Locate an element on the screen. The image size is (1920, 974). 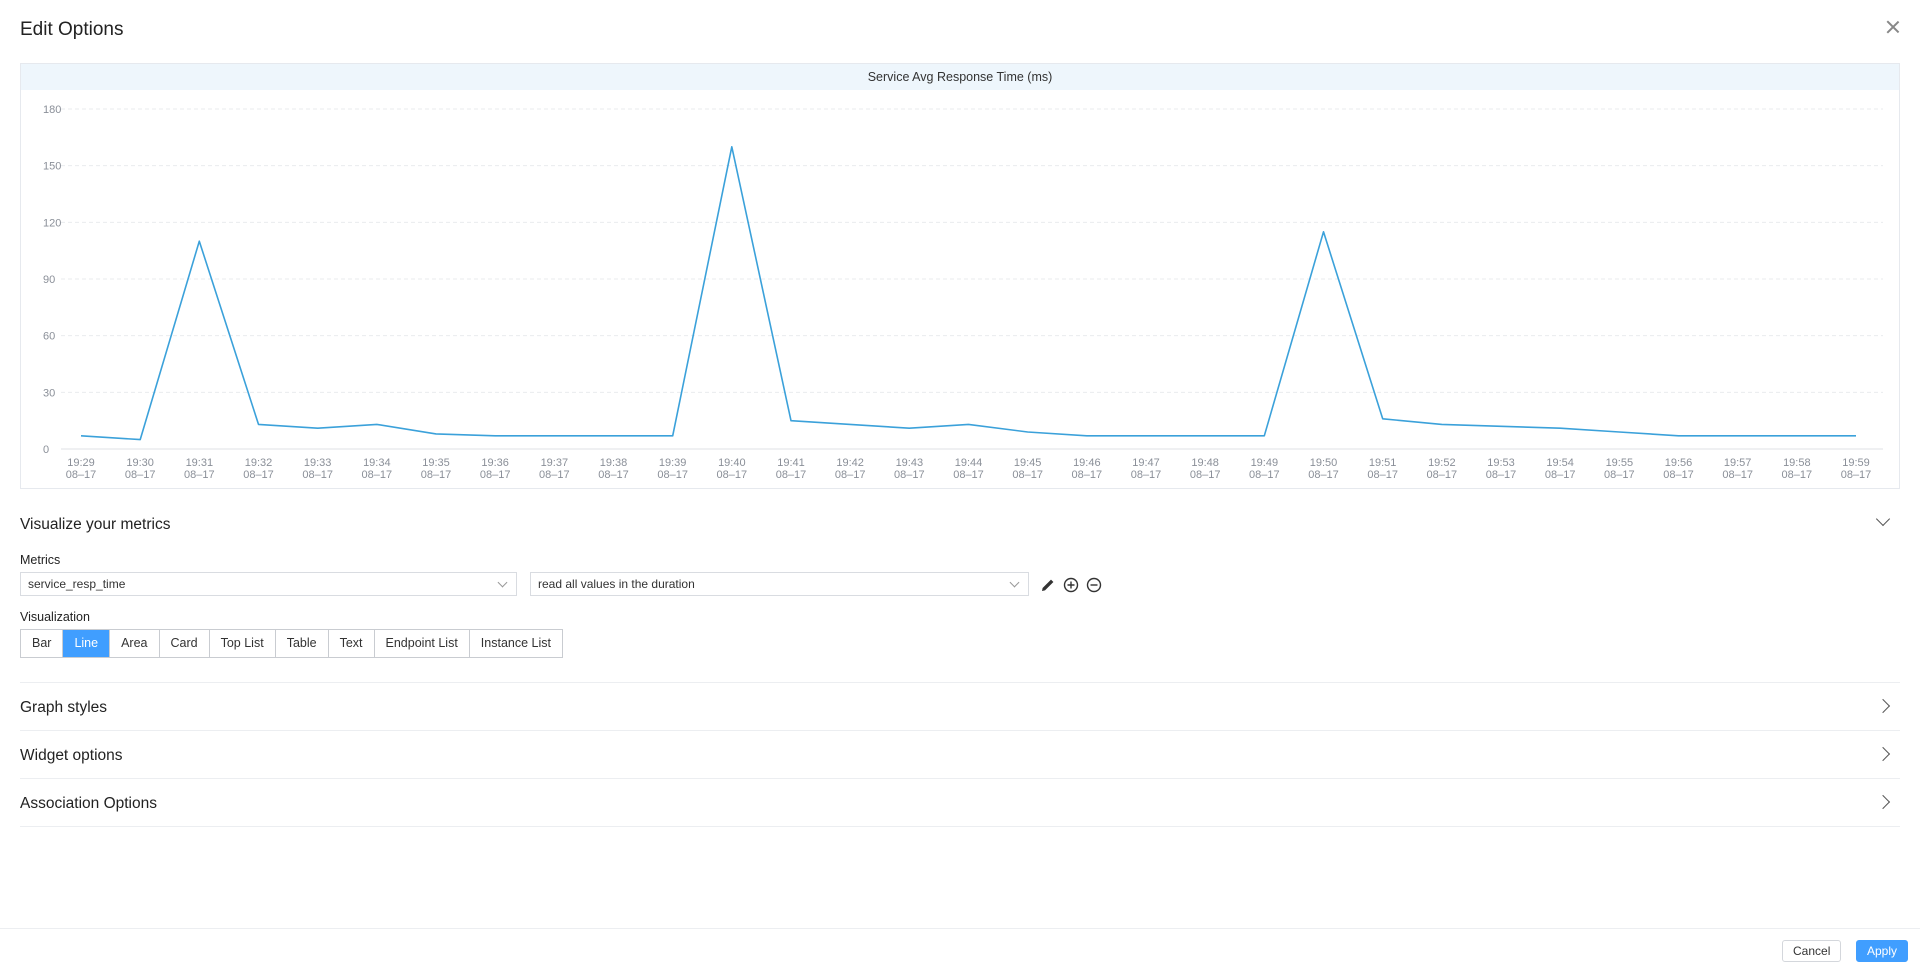
viz-type-area: Area is located at coordinates (135, 643).